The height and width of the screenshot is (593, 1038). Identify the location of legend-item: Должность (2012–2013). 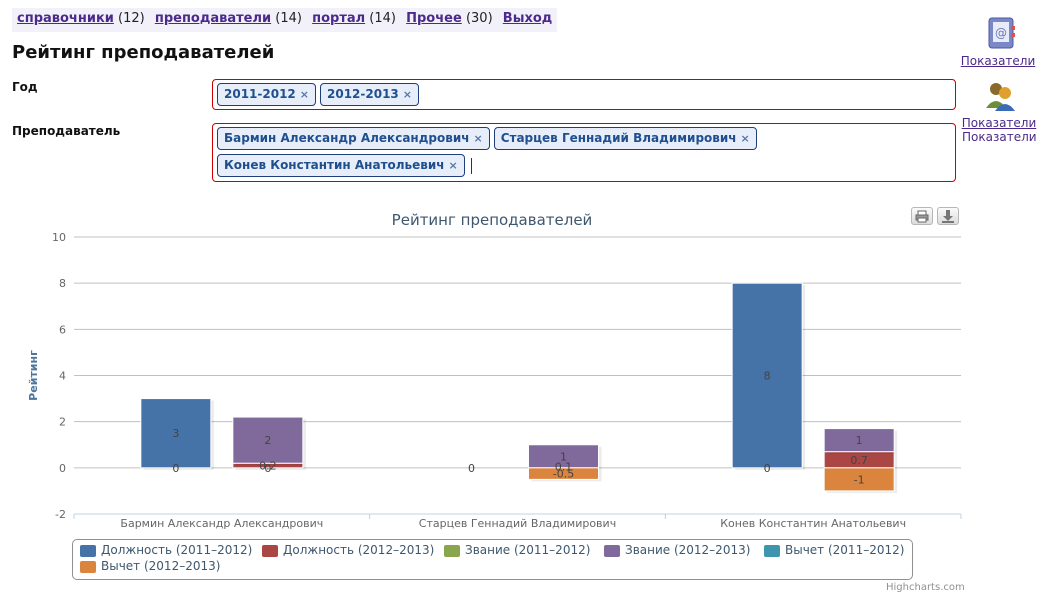
(358, 550).